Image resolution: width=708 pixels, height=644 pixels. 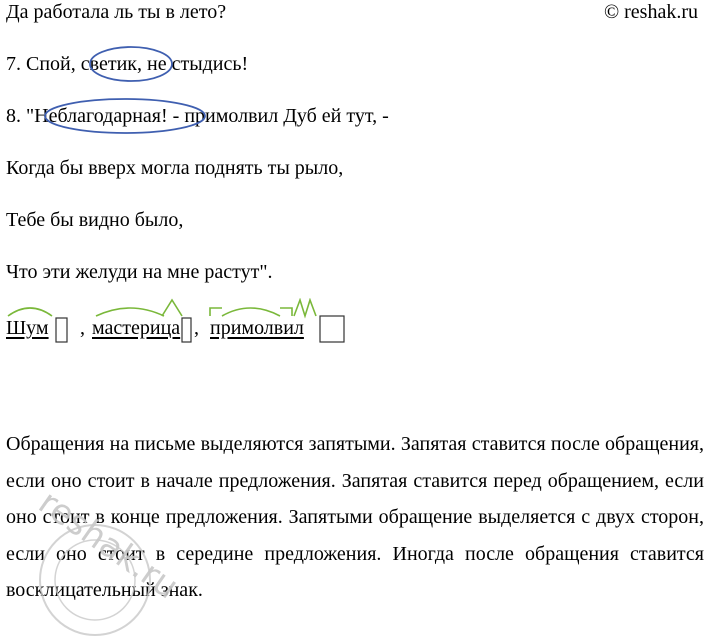 I want to click on analyzed-word: мастерица, so click(x=136, y=328).